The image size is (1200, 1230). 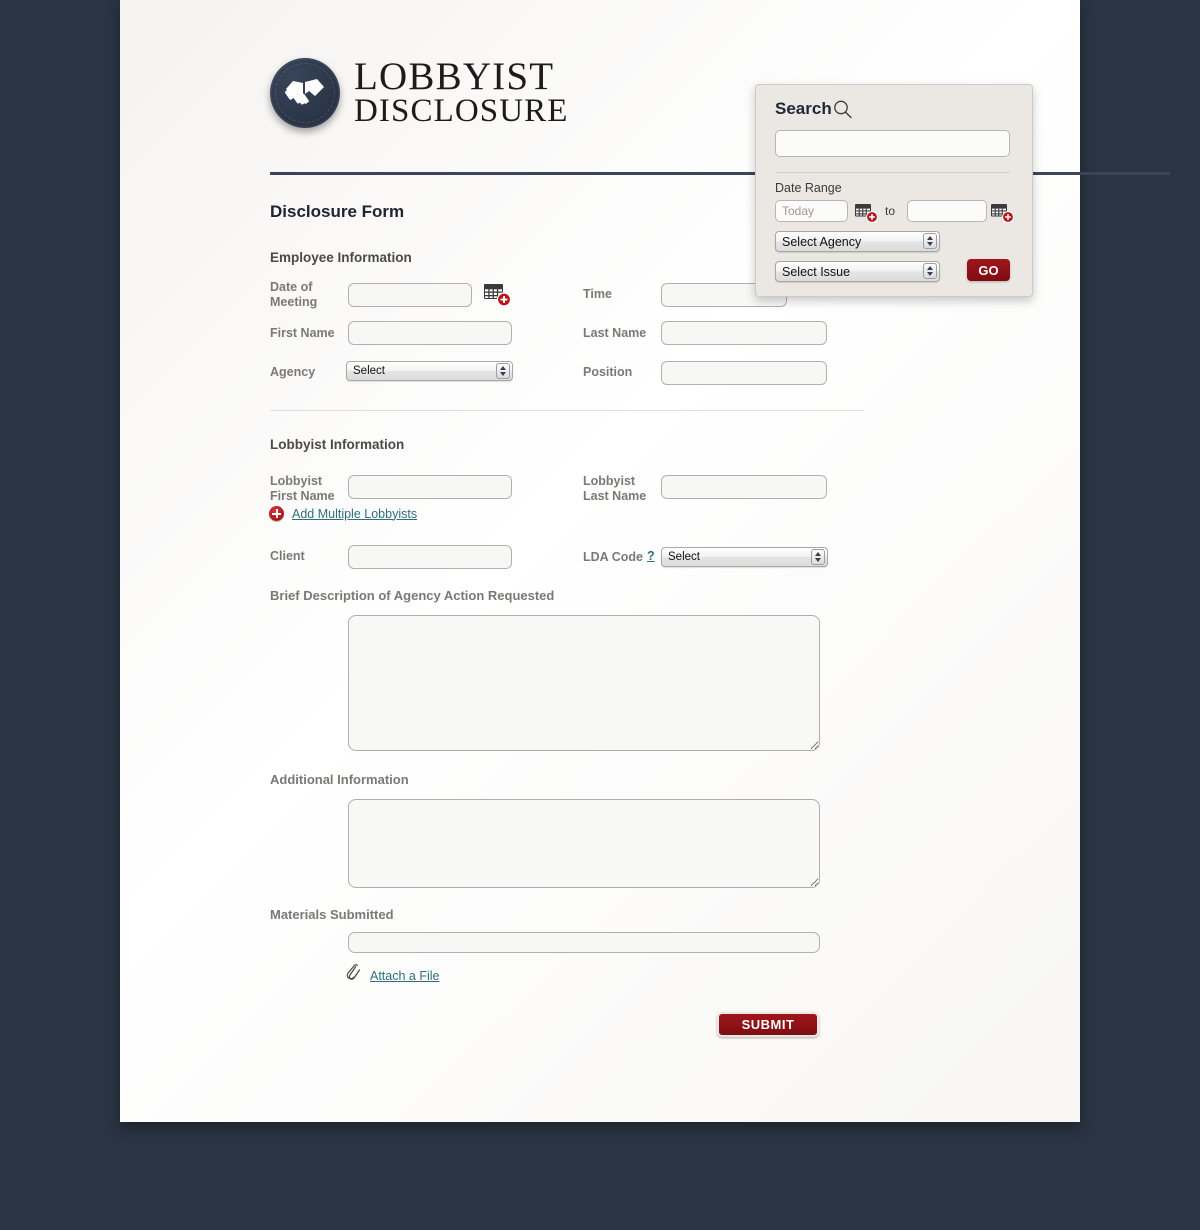 What do you see at coordinates (429, 371) in the screenshot?
I see `agency-select: Select` at bounding box center [429, 371].